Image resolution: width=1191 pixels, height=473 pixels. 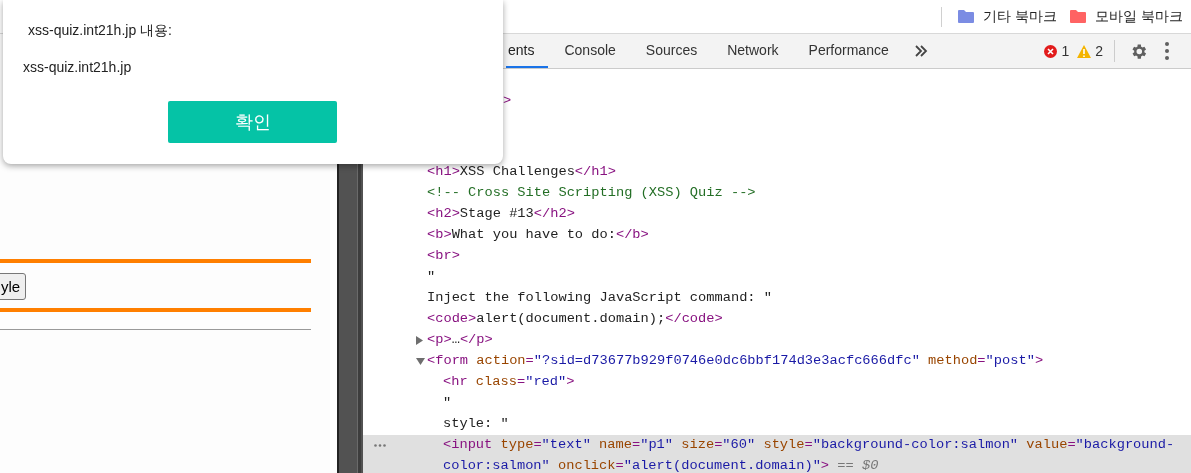 What do you see at coordinates (501, 213) in the screenshot?
I see `code-line: <h2>Stage #13</h2>` at bounding box center [501, 213].